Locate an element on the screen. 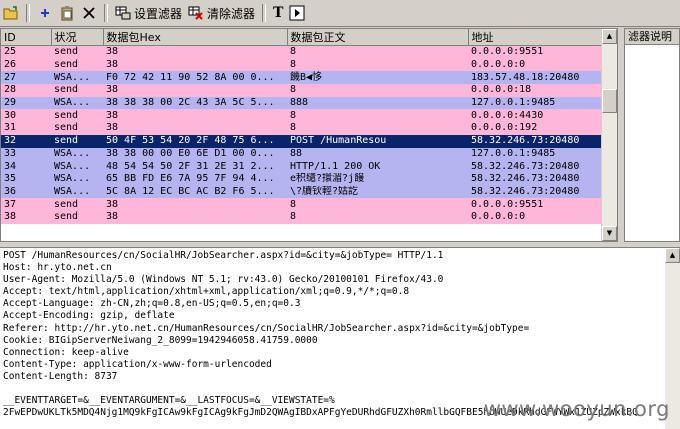 Image resolution: width=680 pixels, height=429 pixels. packet-cell-id: 32 is located at coordinates (26, 141).